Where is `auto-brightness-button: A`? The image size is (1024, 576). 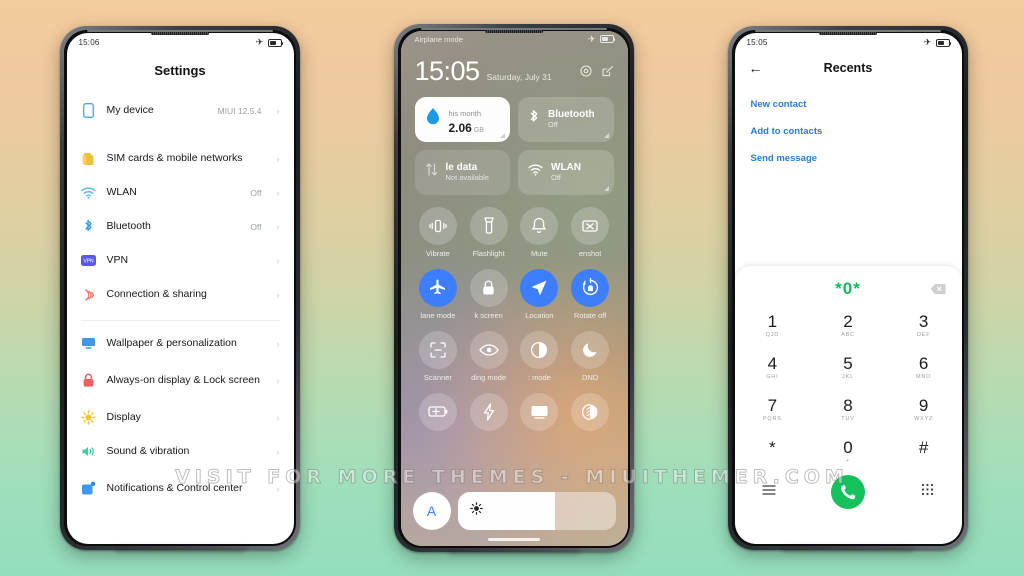
auto-brightness-button: A is located at coordinates (431, 510).